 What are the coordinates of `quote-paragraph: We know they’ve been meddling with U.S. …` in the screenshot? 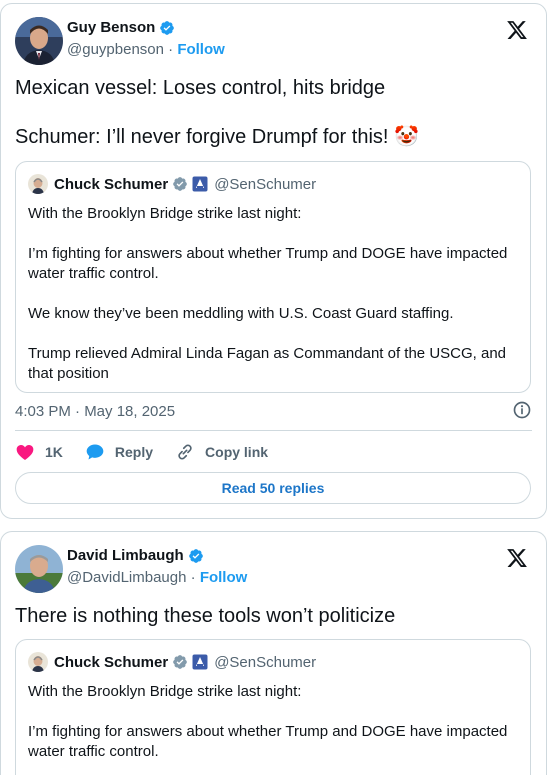 It's located at (241, 313).